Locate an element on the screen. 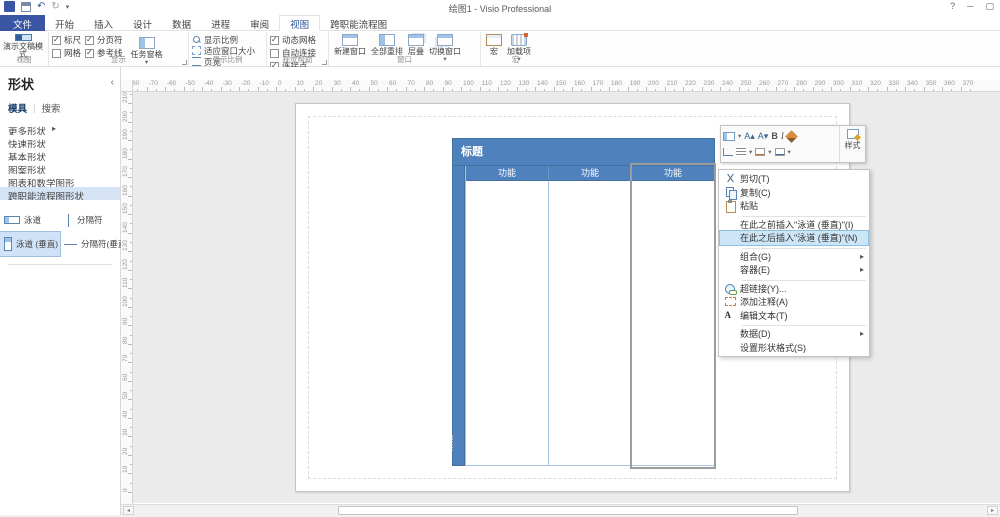 This screenshot has width=1000, height=517. context-menu-item: 复制(C) is located at coordinates (794, 193).